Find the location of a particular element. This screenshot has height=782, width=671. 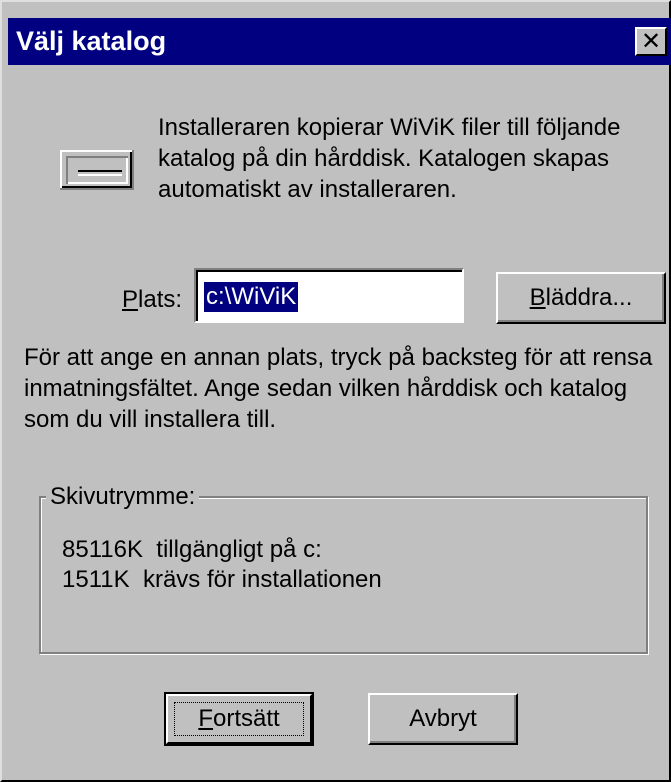

close-icon: ✕ is located at coordinates (651, 41).